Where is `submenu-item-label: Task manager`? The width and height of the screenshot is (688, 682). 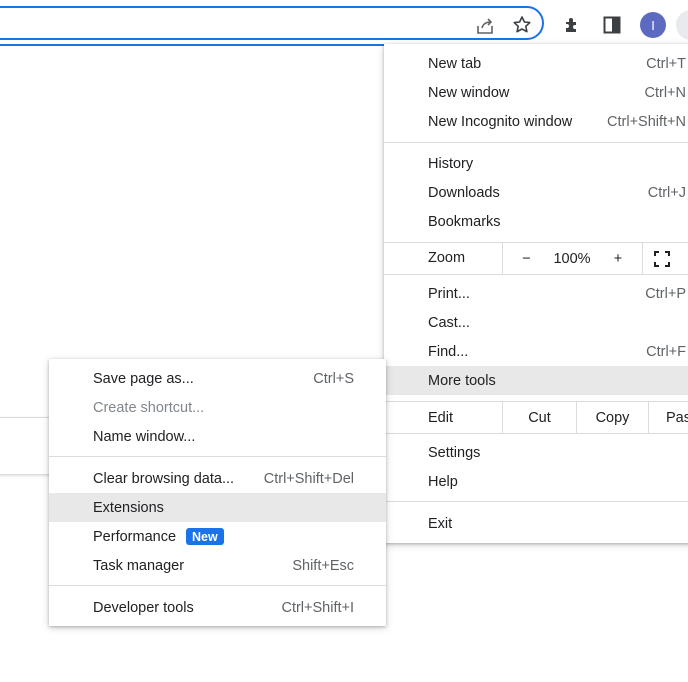 submenu-item-label: Task manager is located at coordinates (139, 565).